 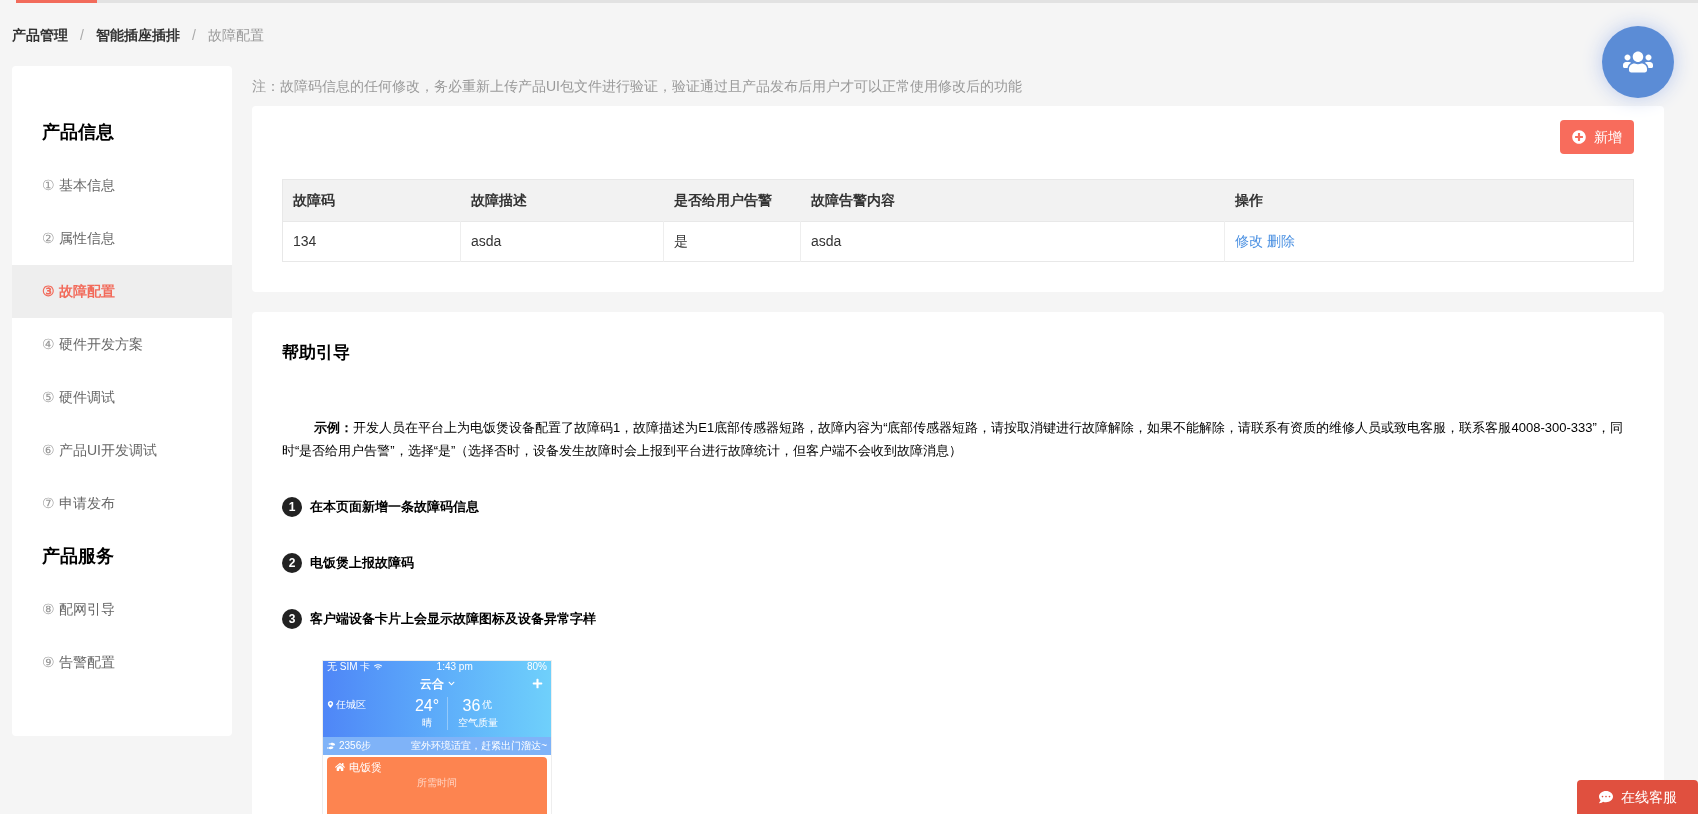 I want to click on sidebar-item: ② 属性信息, so click(x=122, y=238).